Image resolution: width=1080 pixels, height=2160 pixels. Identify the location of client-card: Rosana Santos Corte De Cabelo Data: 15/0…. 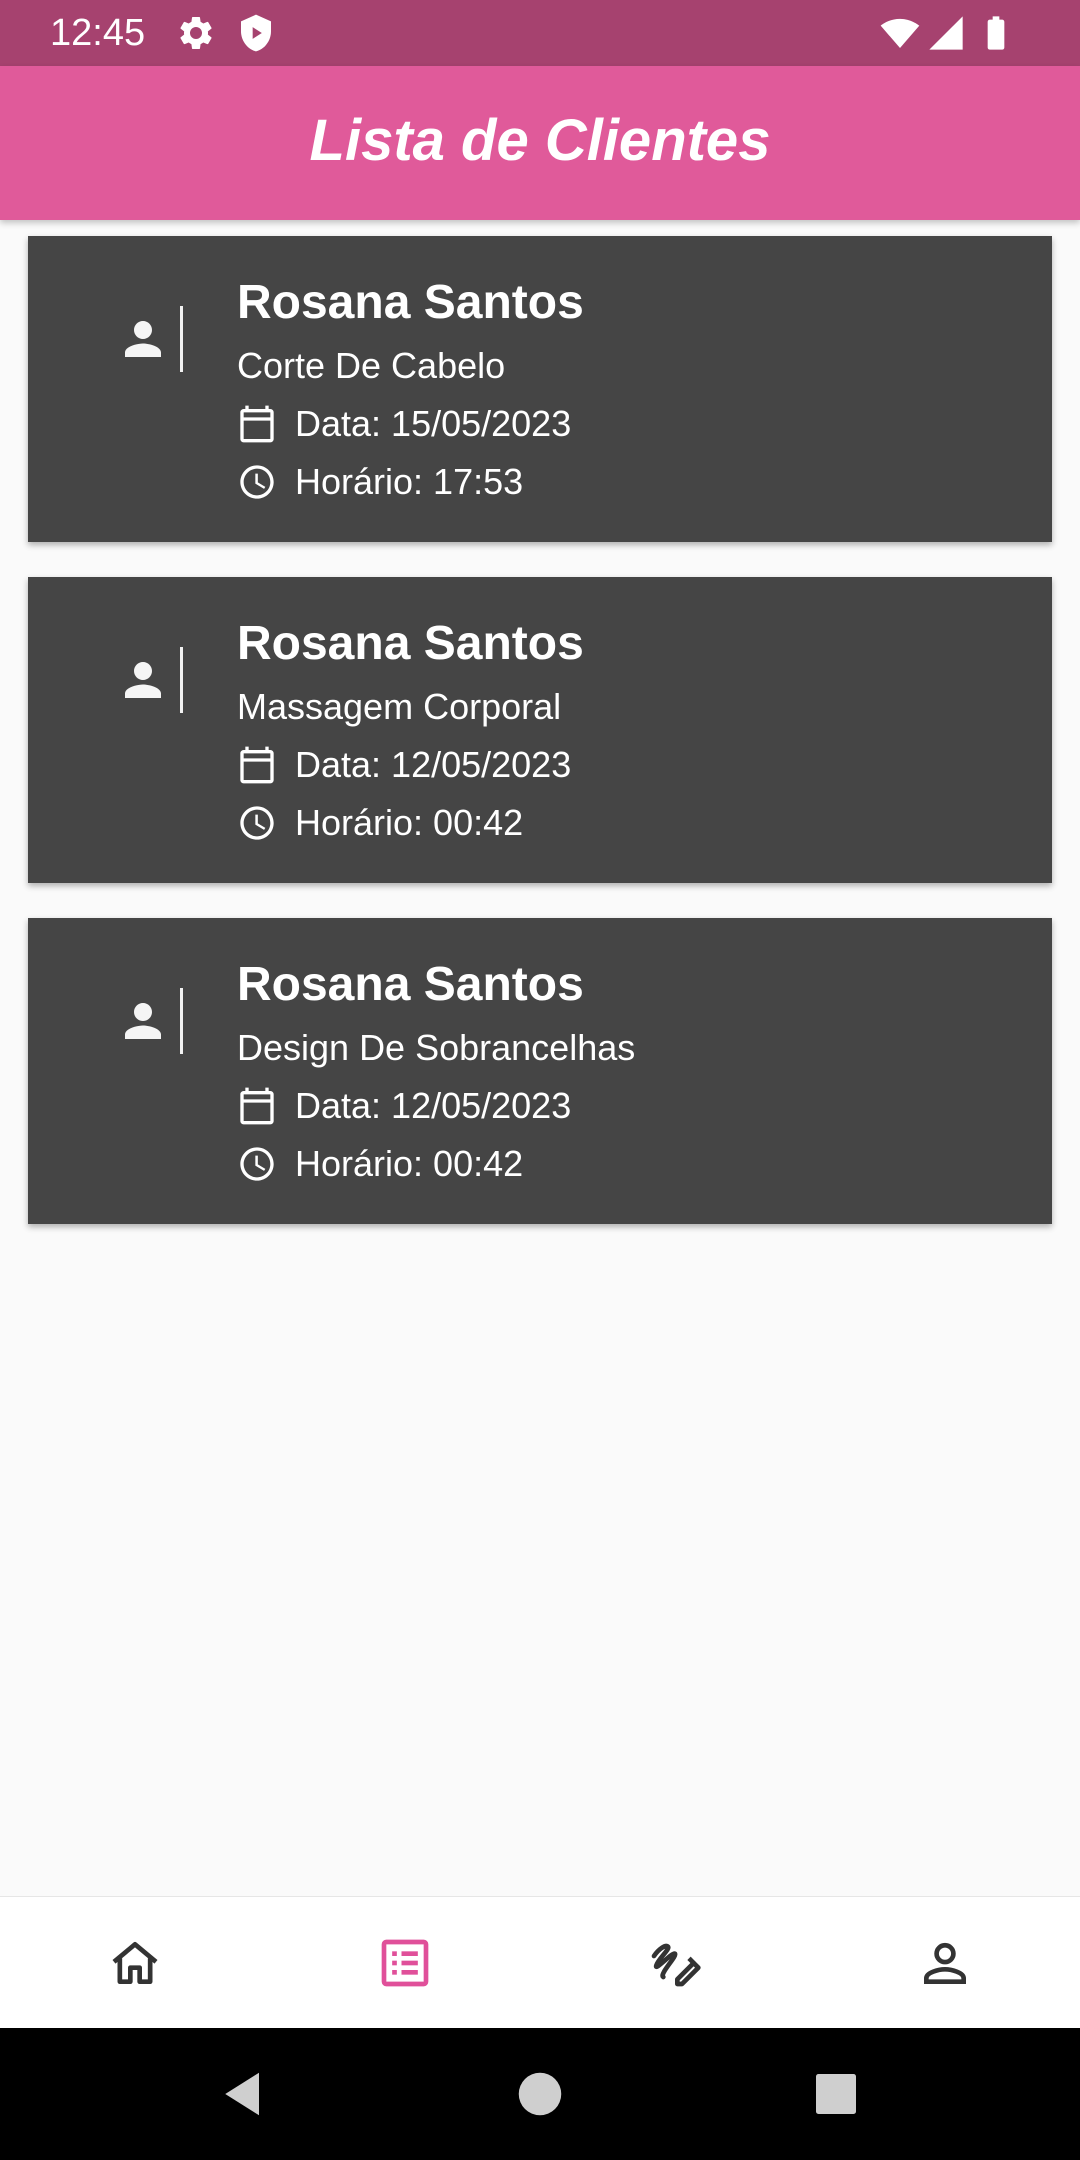
(540, 389).